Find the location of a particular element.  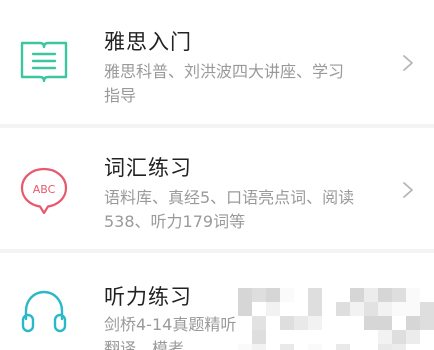

abc-speech-bubble-icon: ABC is located at coordinates (44, 191).